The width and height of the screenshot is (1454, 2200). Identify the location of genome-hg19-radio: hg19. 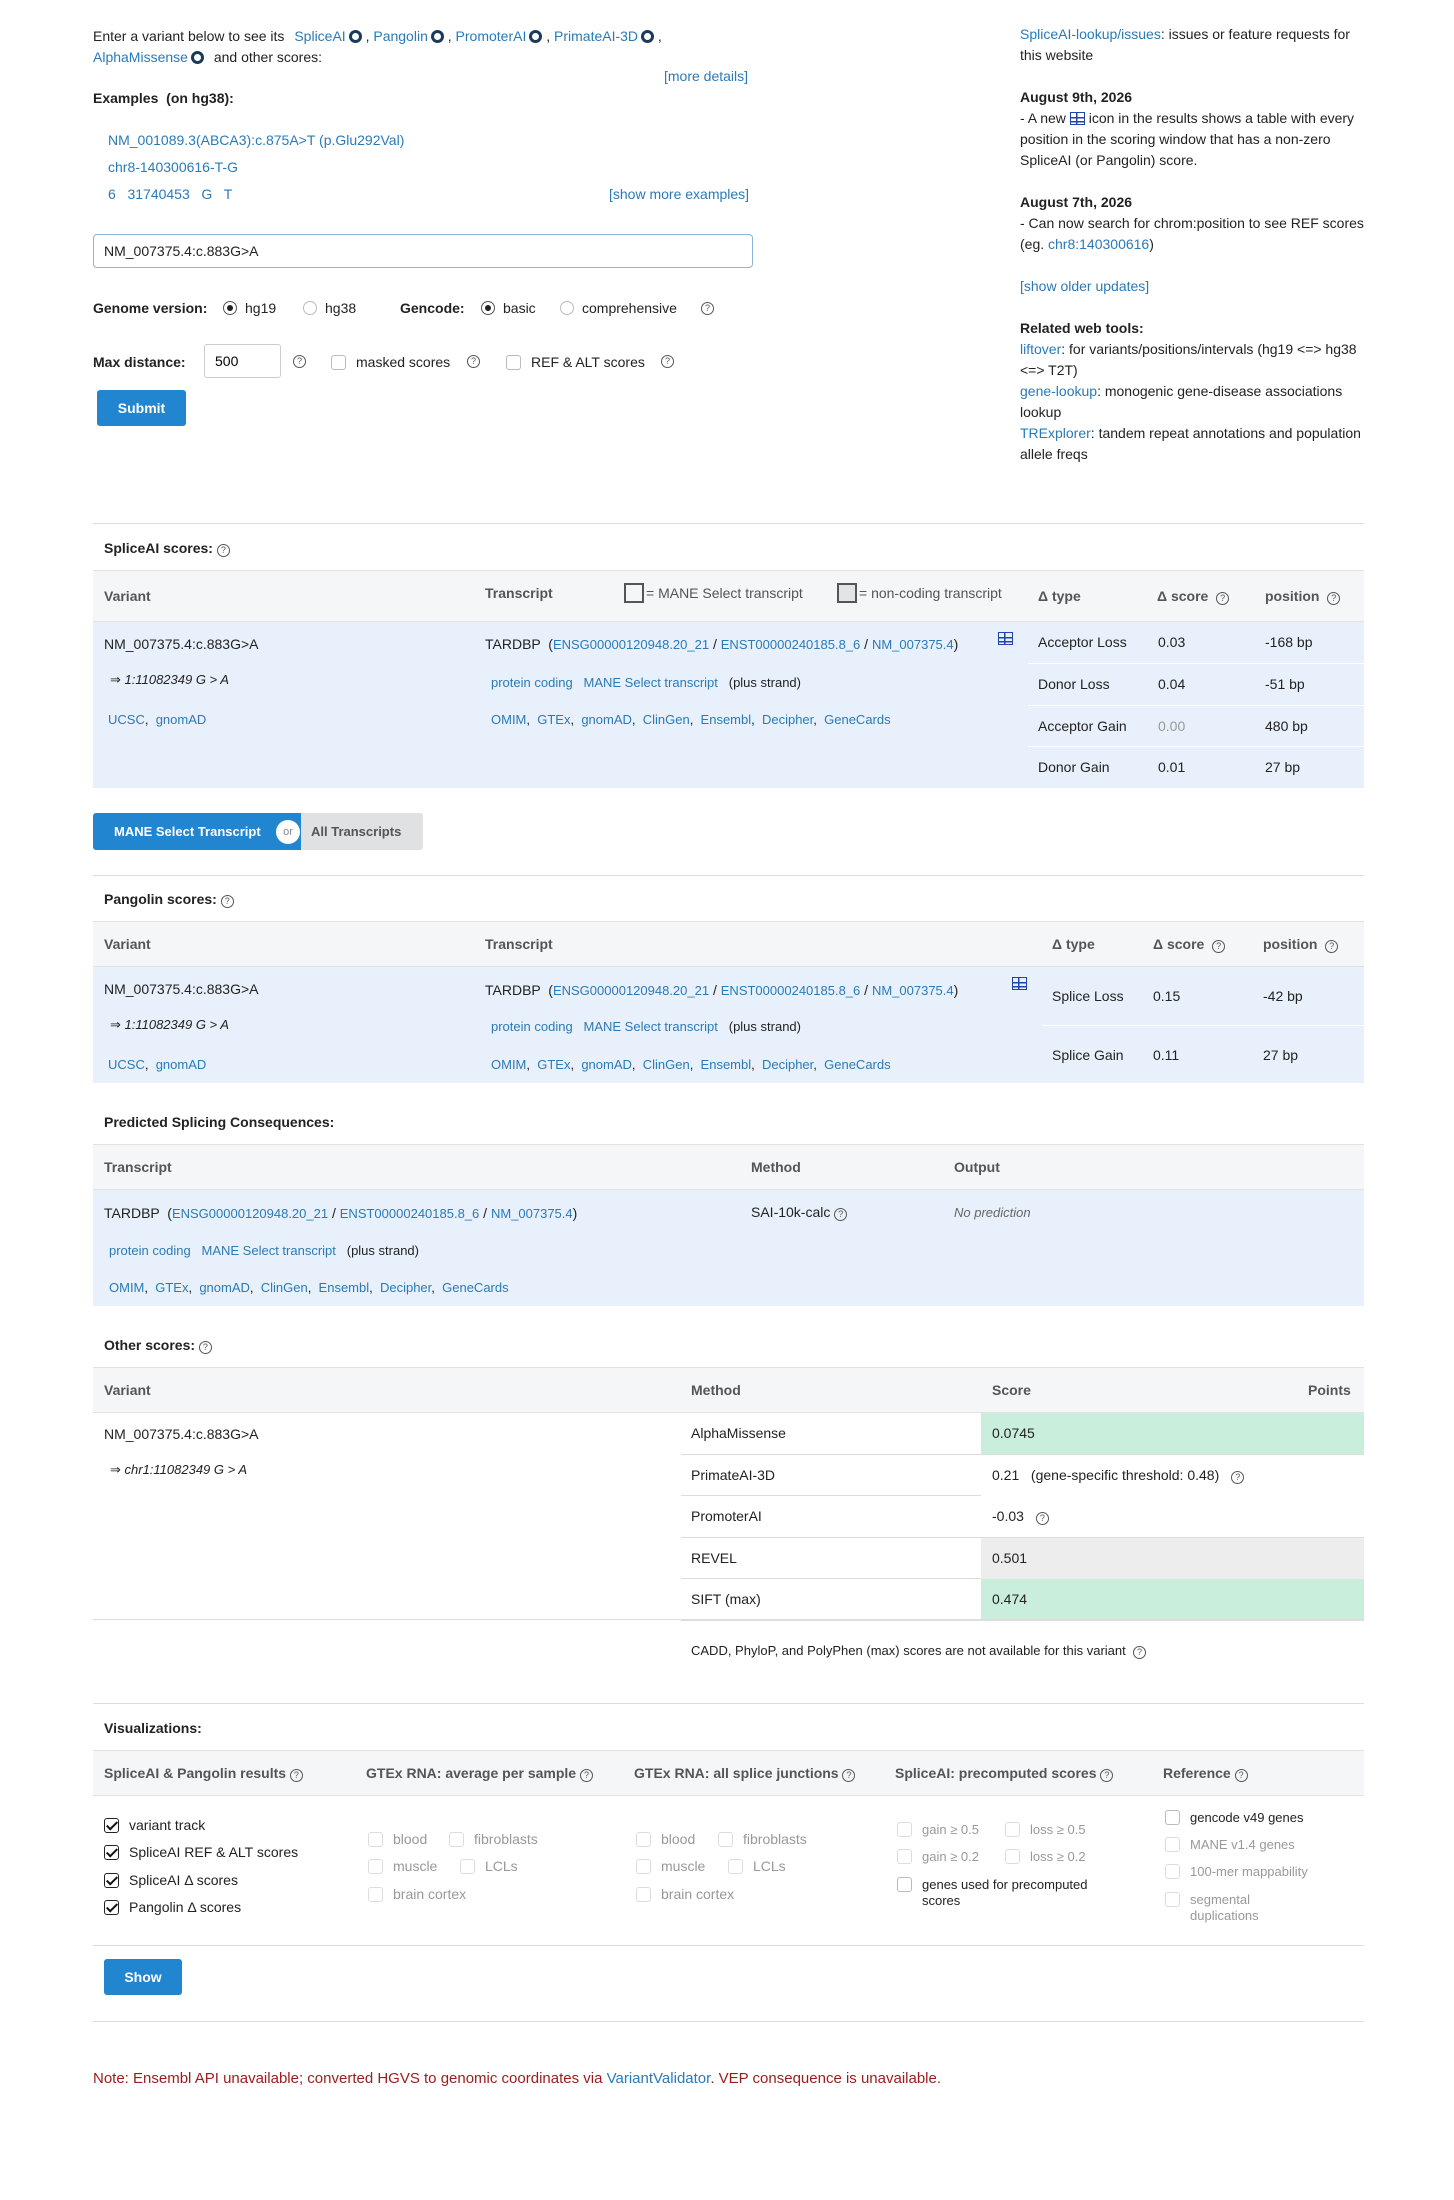
(249, 308).